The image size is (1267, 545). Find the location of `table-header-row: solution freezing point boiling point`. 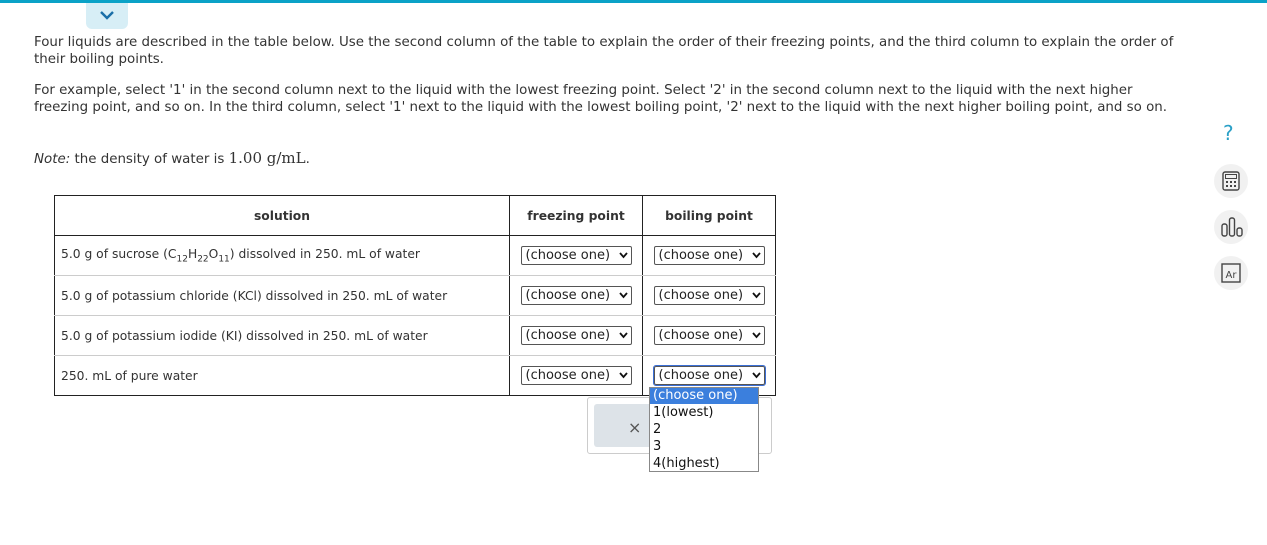

table-header-row: solution freezing point boiling point is located at coordinates (415, 215).